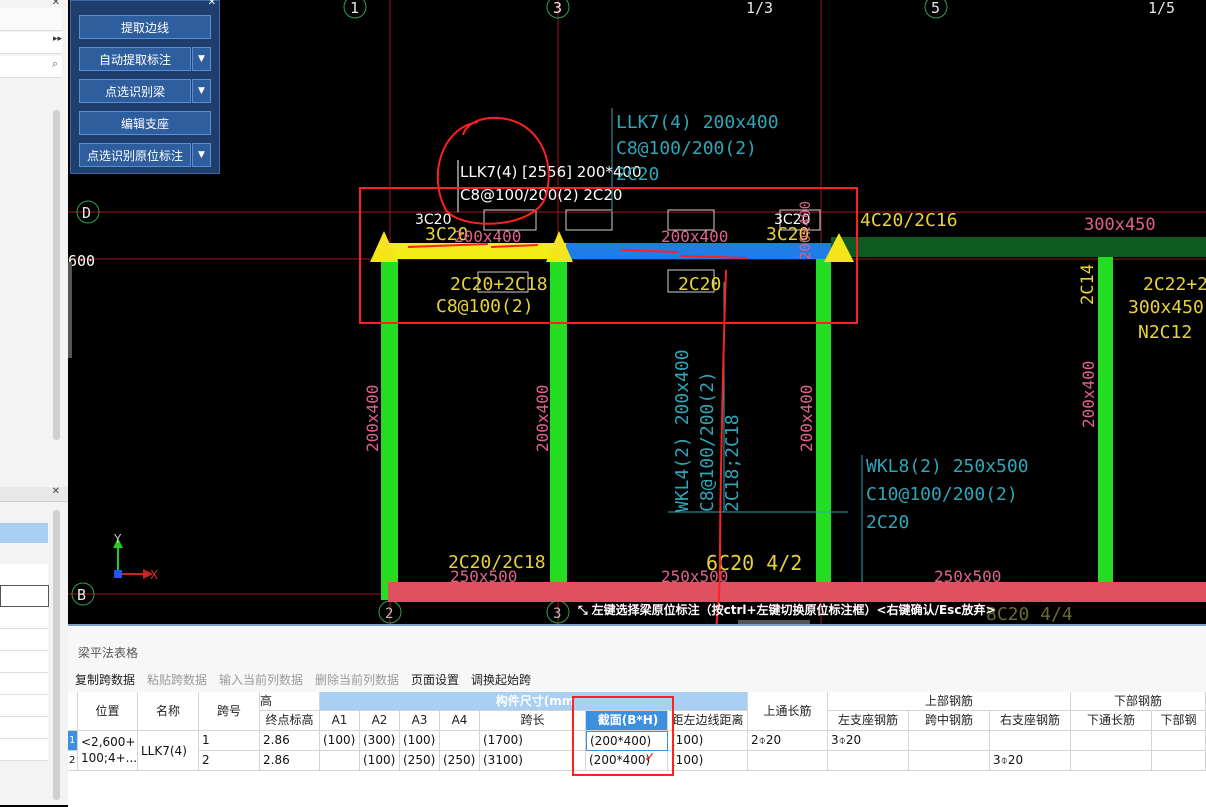 The width and height of the screenshot is (1206, 807). What do you see at coordinates (55, 64) in the screenshot?
I see `search-icon: ⌕` at bounding box center [55, 64].